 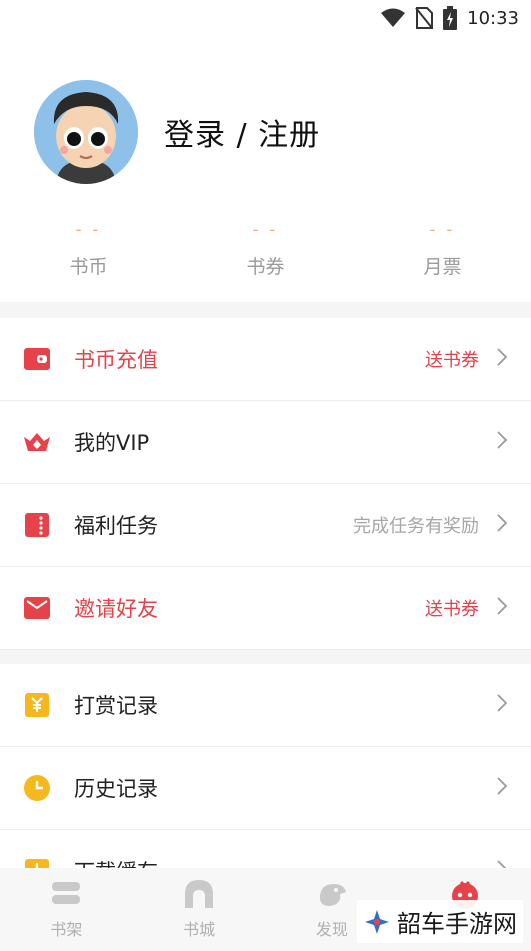 What do you see at coordinates (199, 894) in the screenshot?
I see `bookstore-icon` at bounding box center [199, 894].